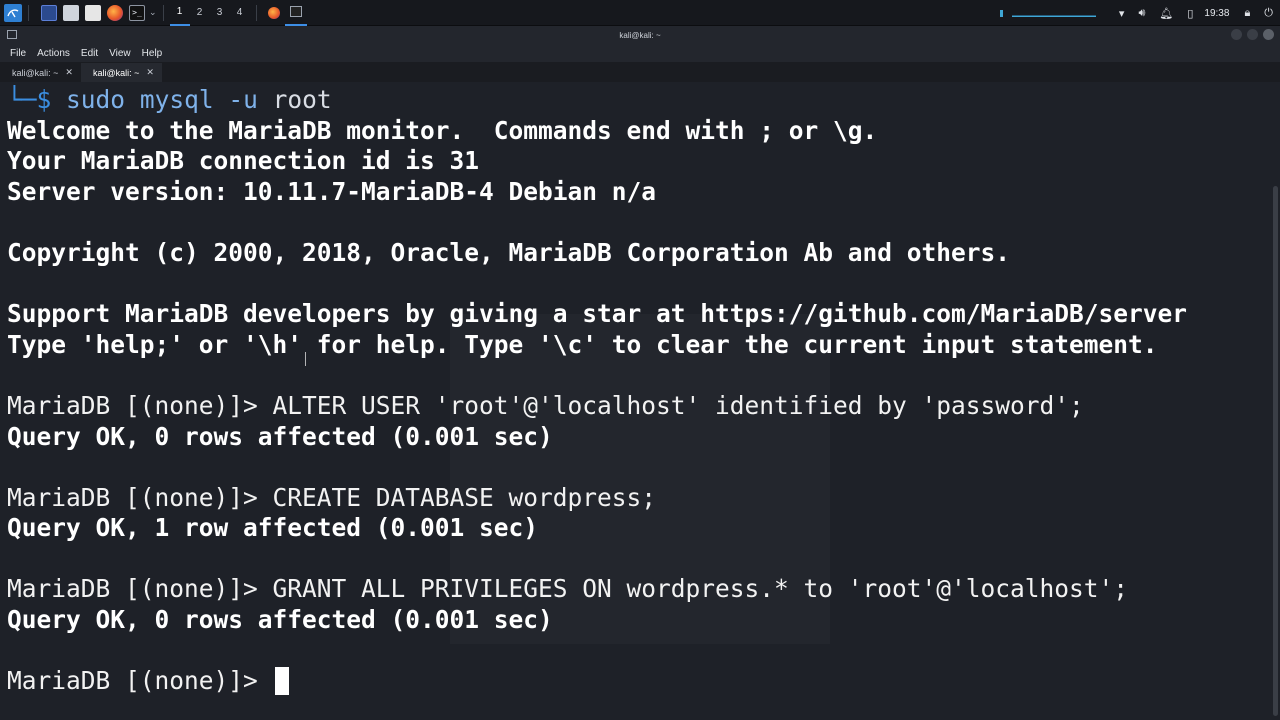 The image size is (1280, 720). Describe the element at coordinates (13, 12) in the screenshot. I see `kali-menu-icon` at that location.